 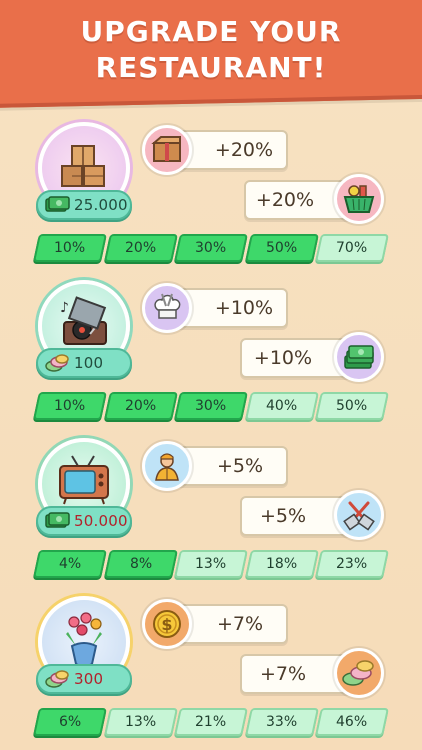 What do you see at coordinates (359, 673) in the screenshot?
I see `macarons-icon` at bounding box center [359, 673].